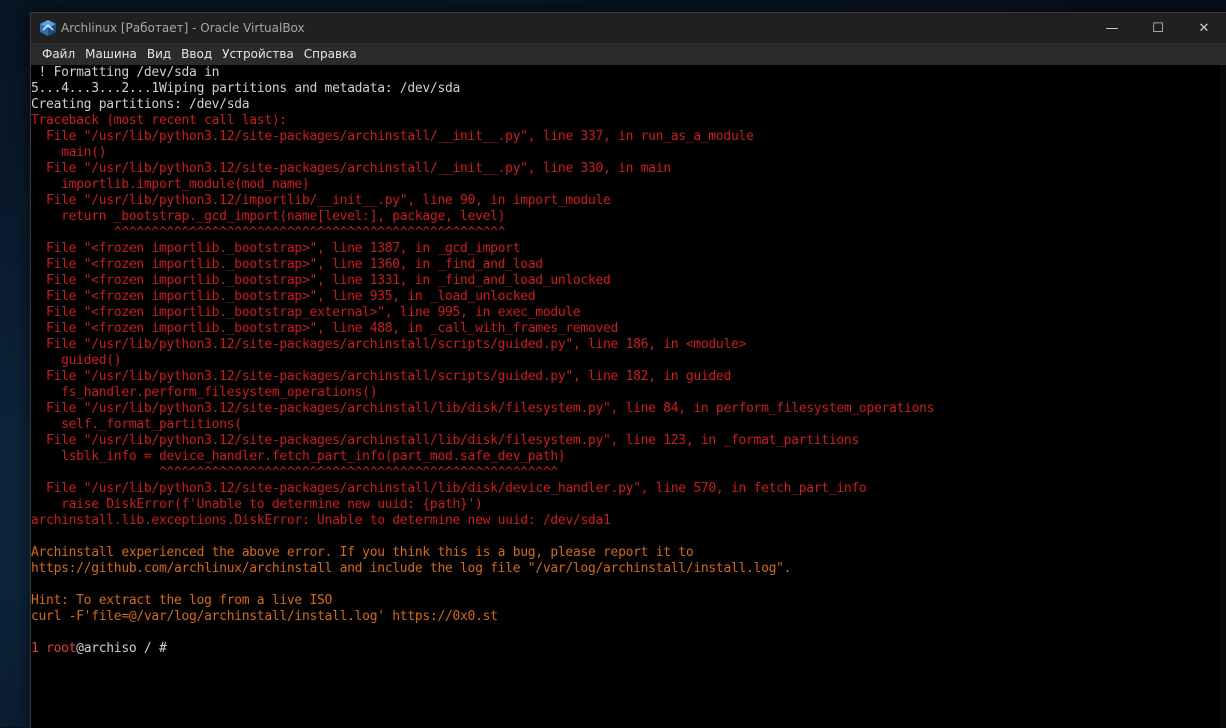 This screenshot has width=1226, height=728. What do you see at coordinates (159, 54) in the screenshot?
I see `menu-view: Вид` at bounding box center [159, 54].